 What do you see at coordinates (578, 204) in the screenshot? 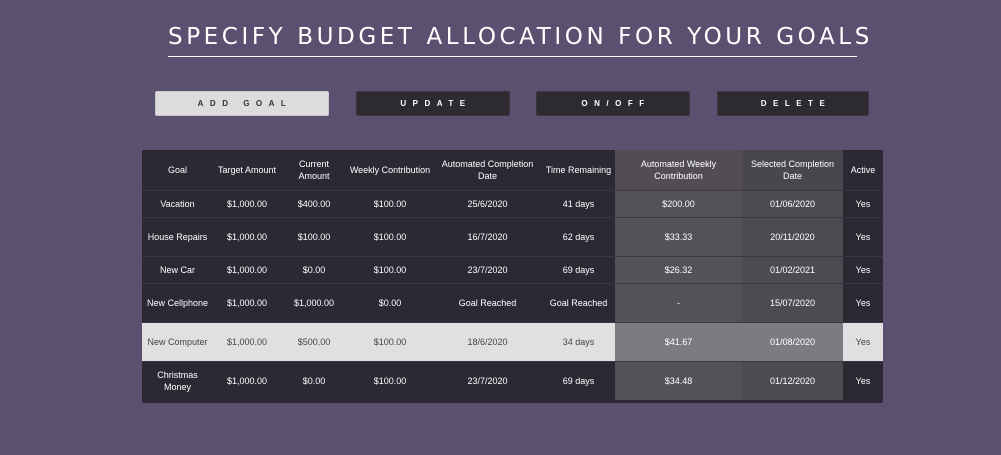
I see `cell-time-remaining: 41 days` at bounding box center [578, 204].